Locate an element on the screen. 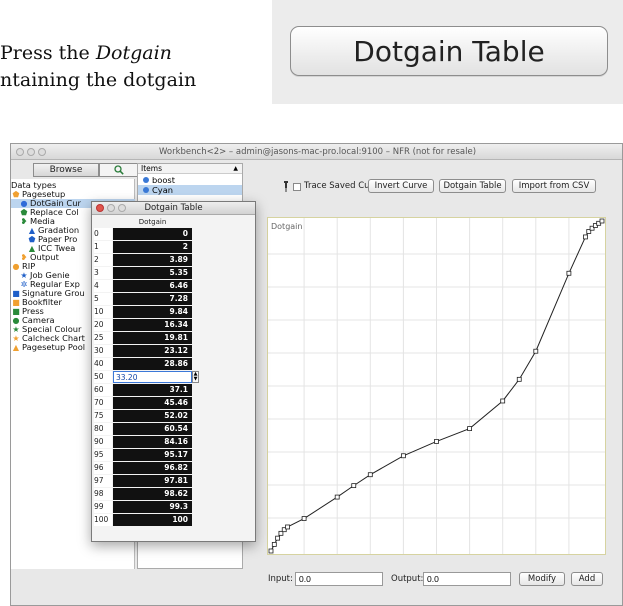 Image resolution: width=623 pixels, height=606 pixels. dotgain-table-row: 50 33.20 ▲ ▼ is located at coordinates (173, 377).